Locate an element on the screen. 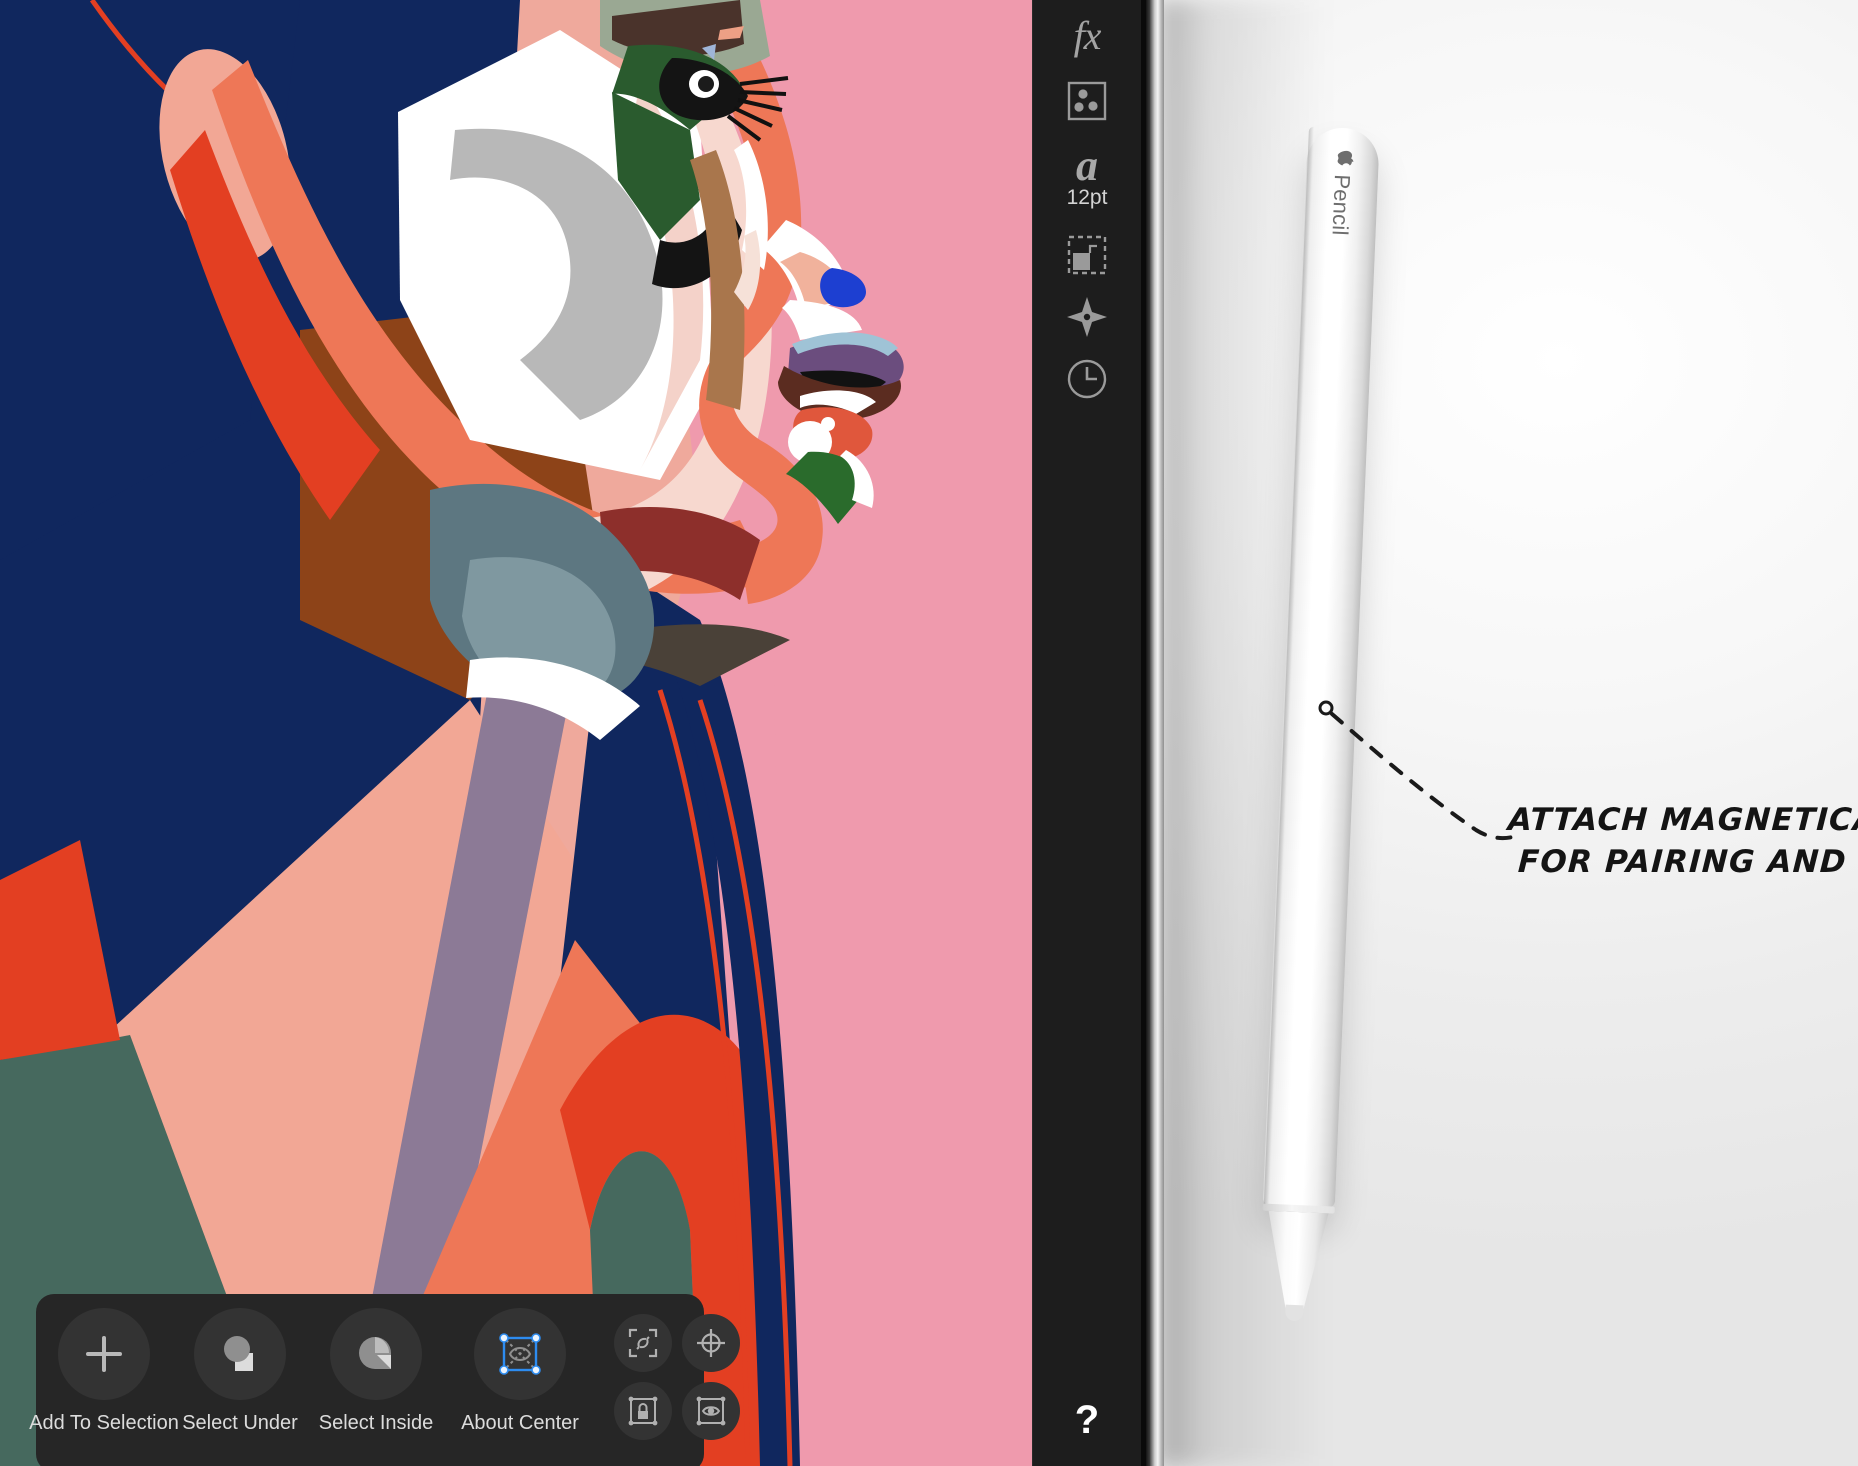 This screenshot has width=1858, height=1466. text-a-icon: a is located at coordinates (1087, 166).